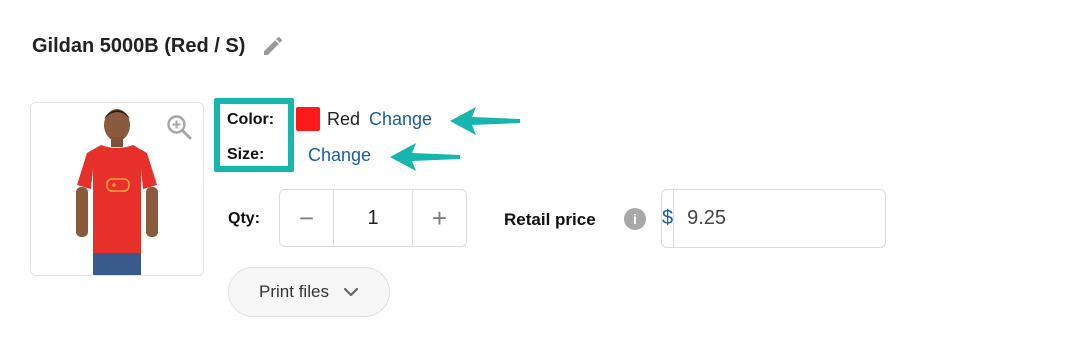  Describe the element at coordinates (244, 218) in the screenshot. I see `quantity-label: Qty:` at that location.